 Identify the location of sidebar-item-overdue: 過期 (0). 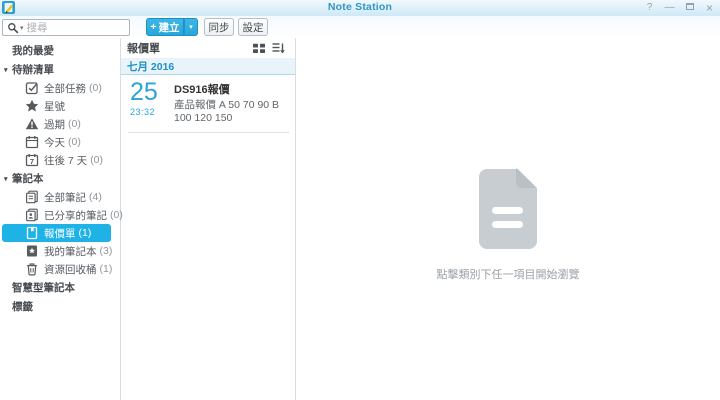
(60, 124).